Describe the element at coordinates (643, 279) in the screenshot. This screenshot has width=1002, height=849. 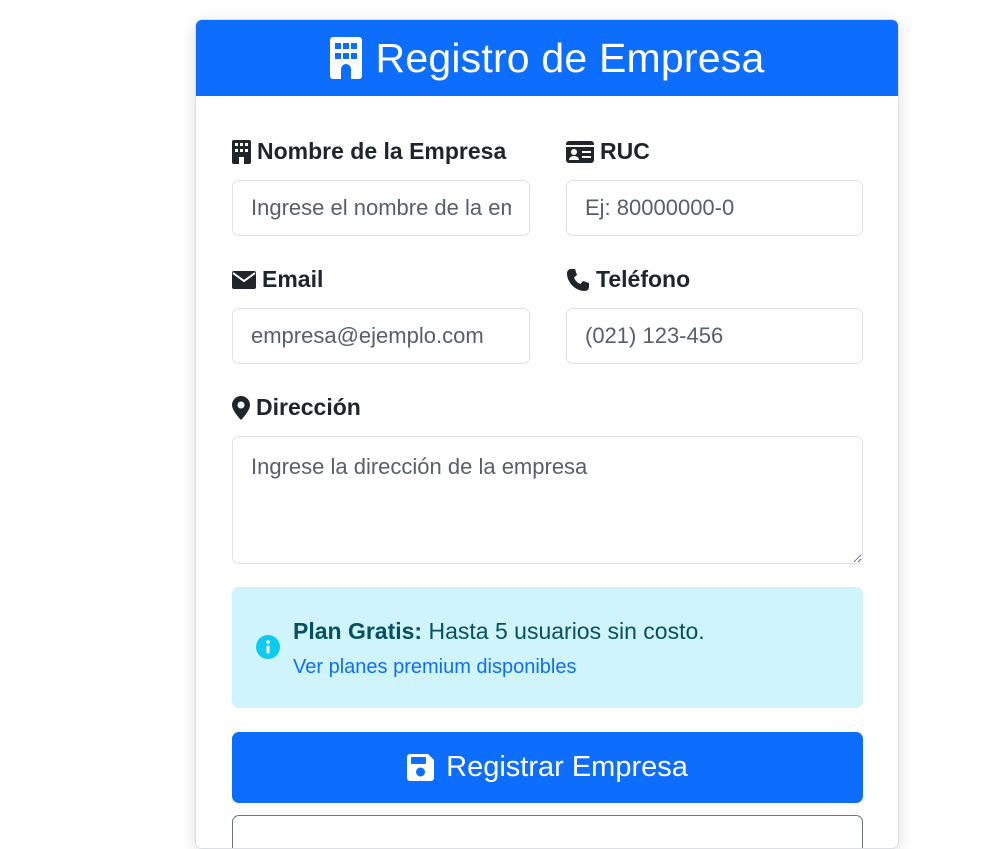
I see `phone-label-text: Teléfono` at that location.